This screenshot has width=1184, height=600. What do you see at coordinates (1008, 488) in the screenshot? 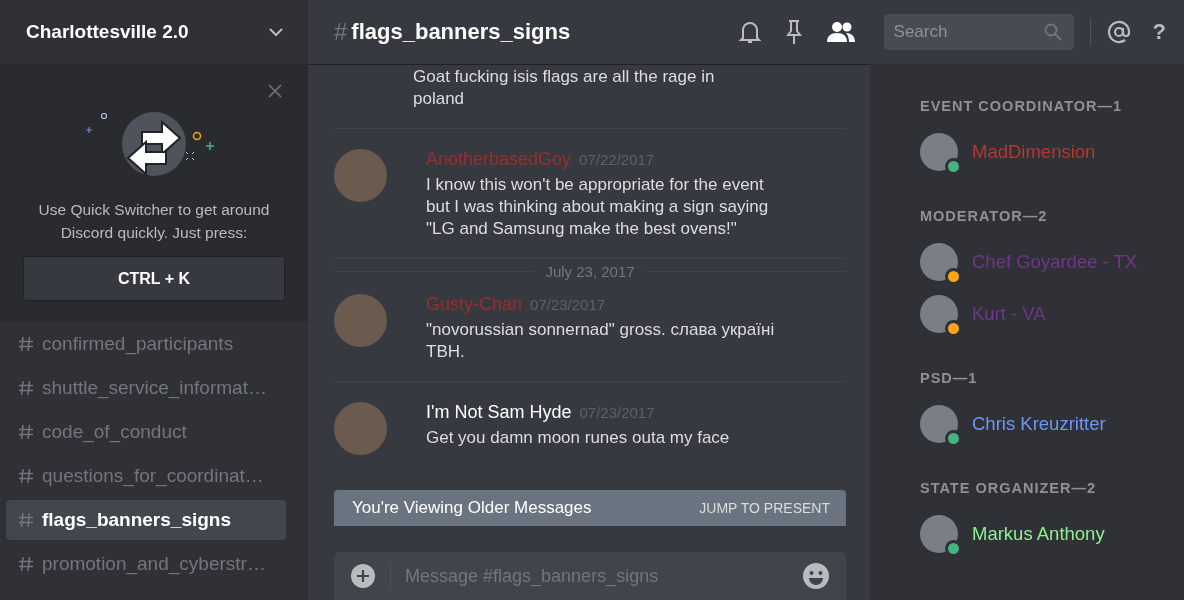
I see `role-heading: STATE ORGANIZER—2` at bounding box center [1008, 488].